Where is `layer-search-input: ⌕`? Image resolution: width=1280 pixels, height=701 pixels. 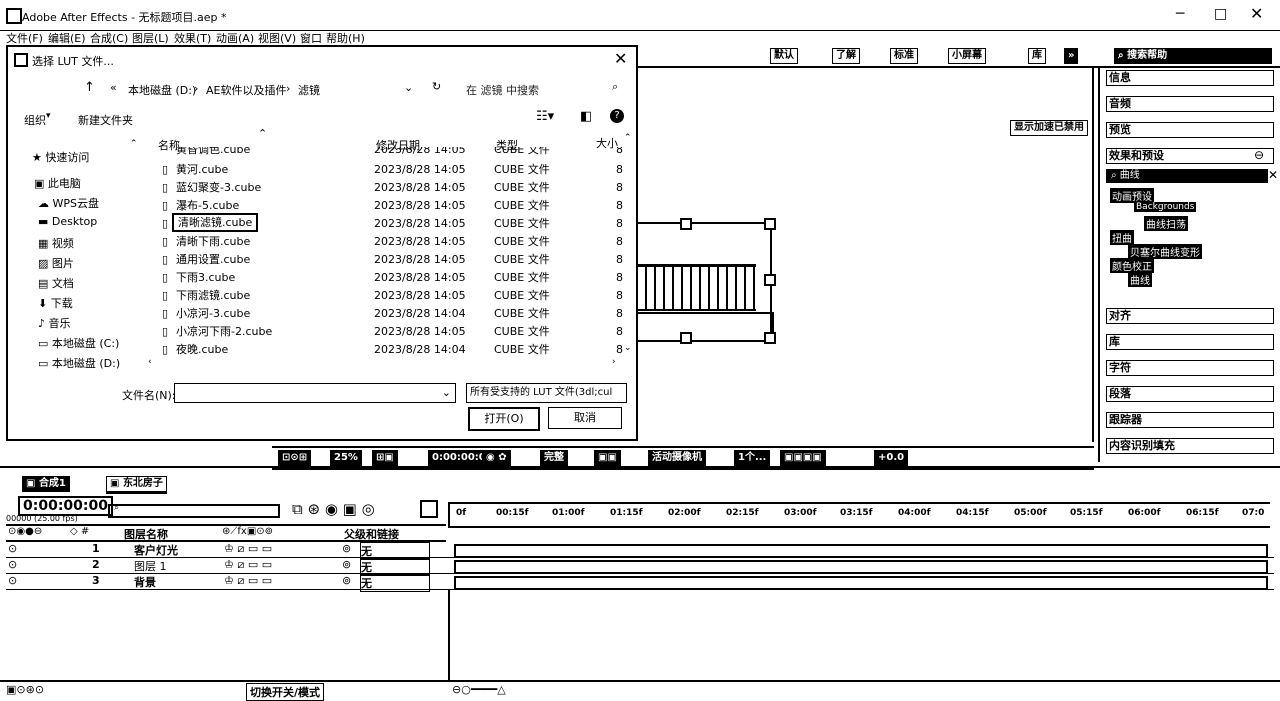
layer-search-input: ⌕ is located at coordinates (194, 510).